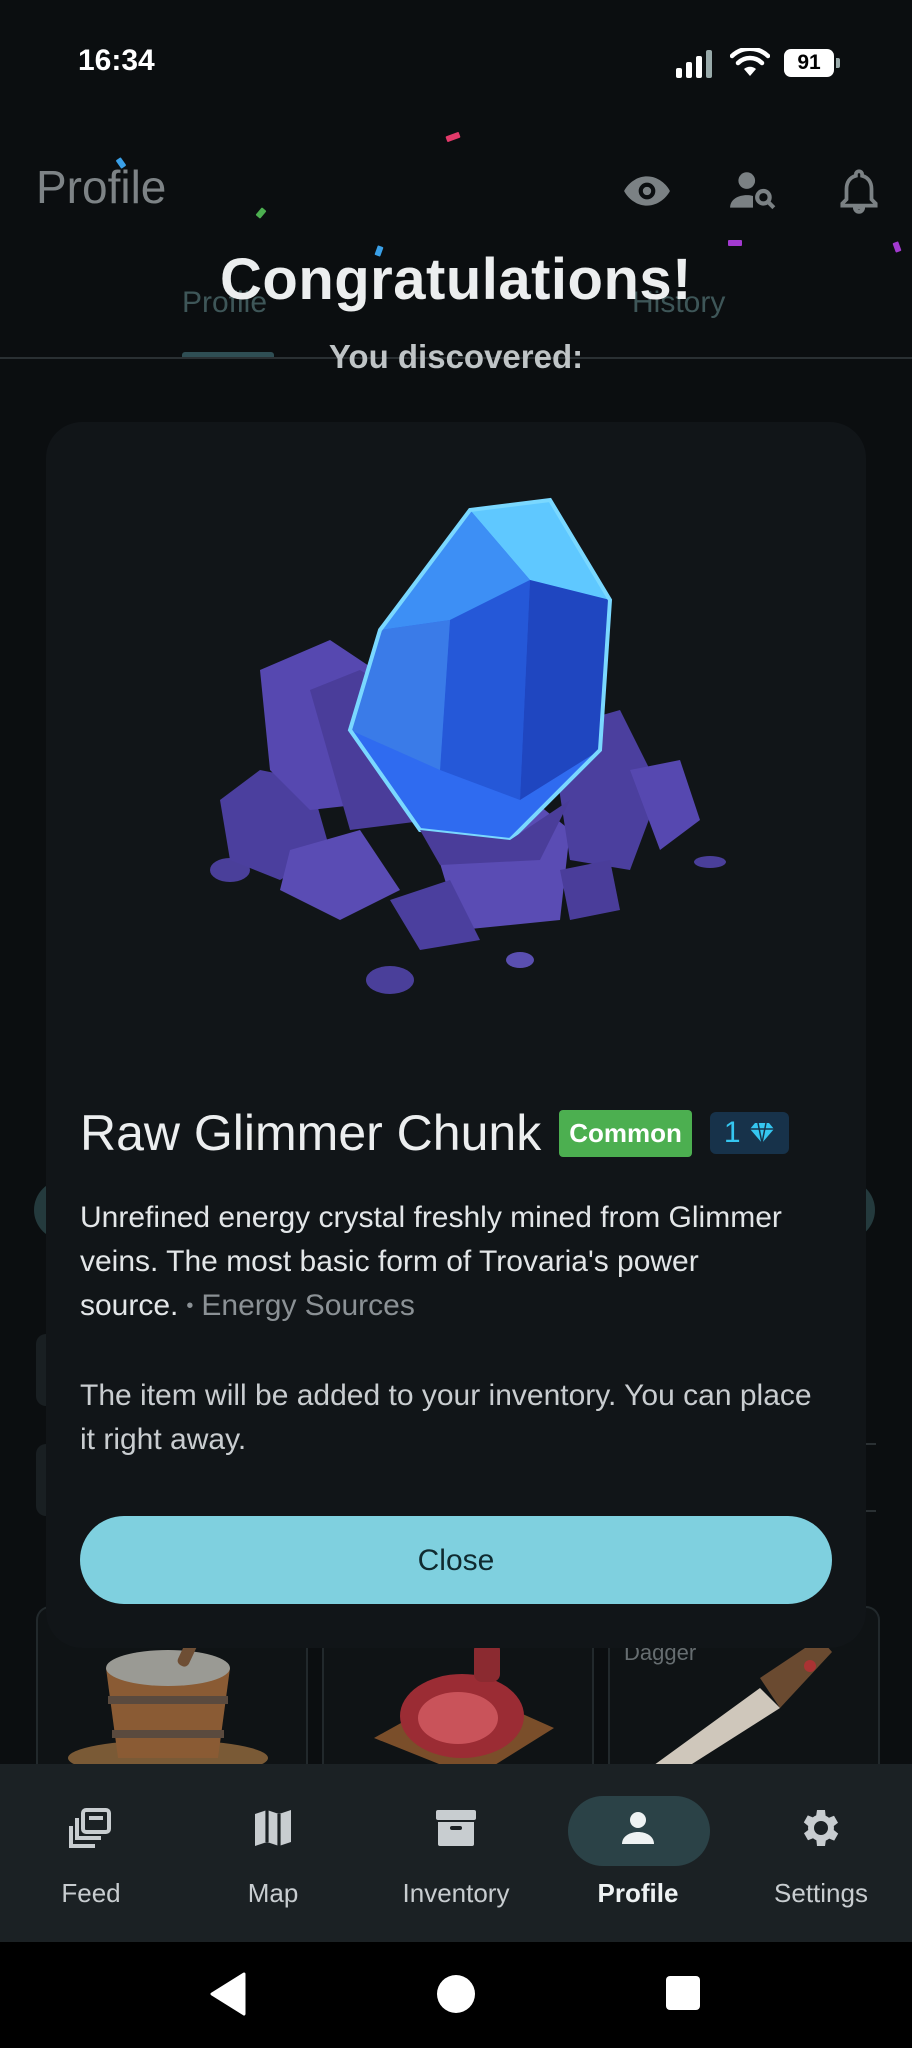  I want to click on value-badge: 1, so click(749, 1133).